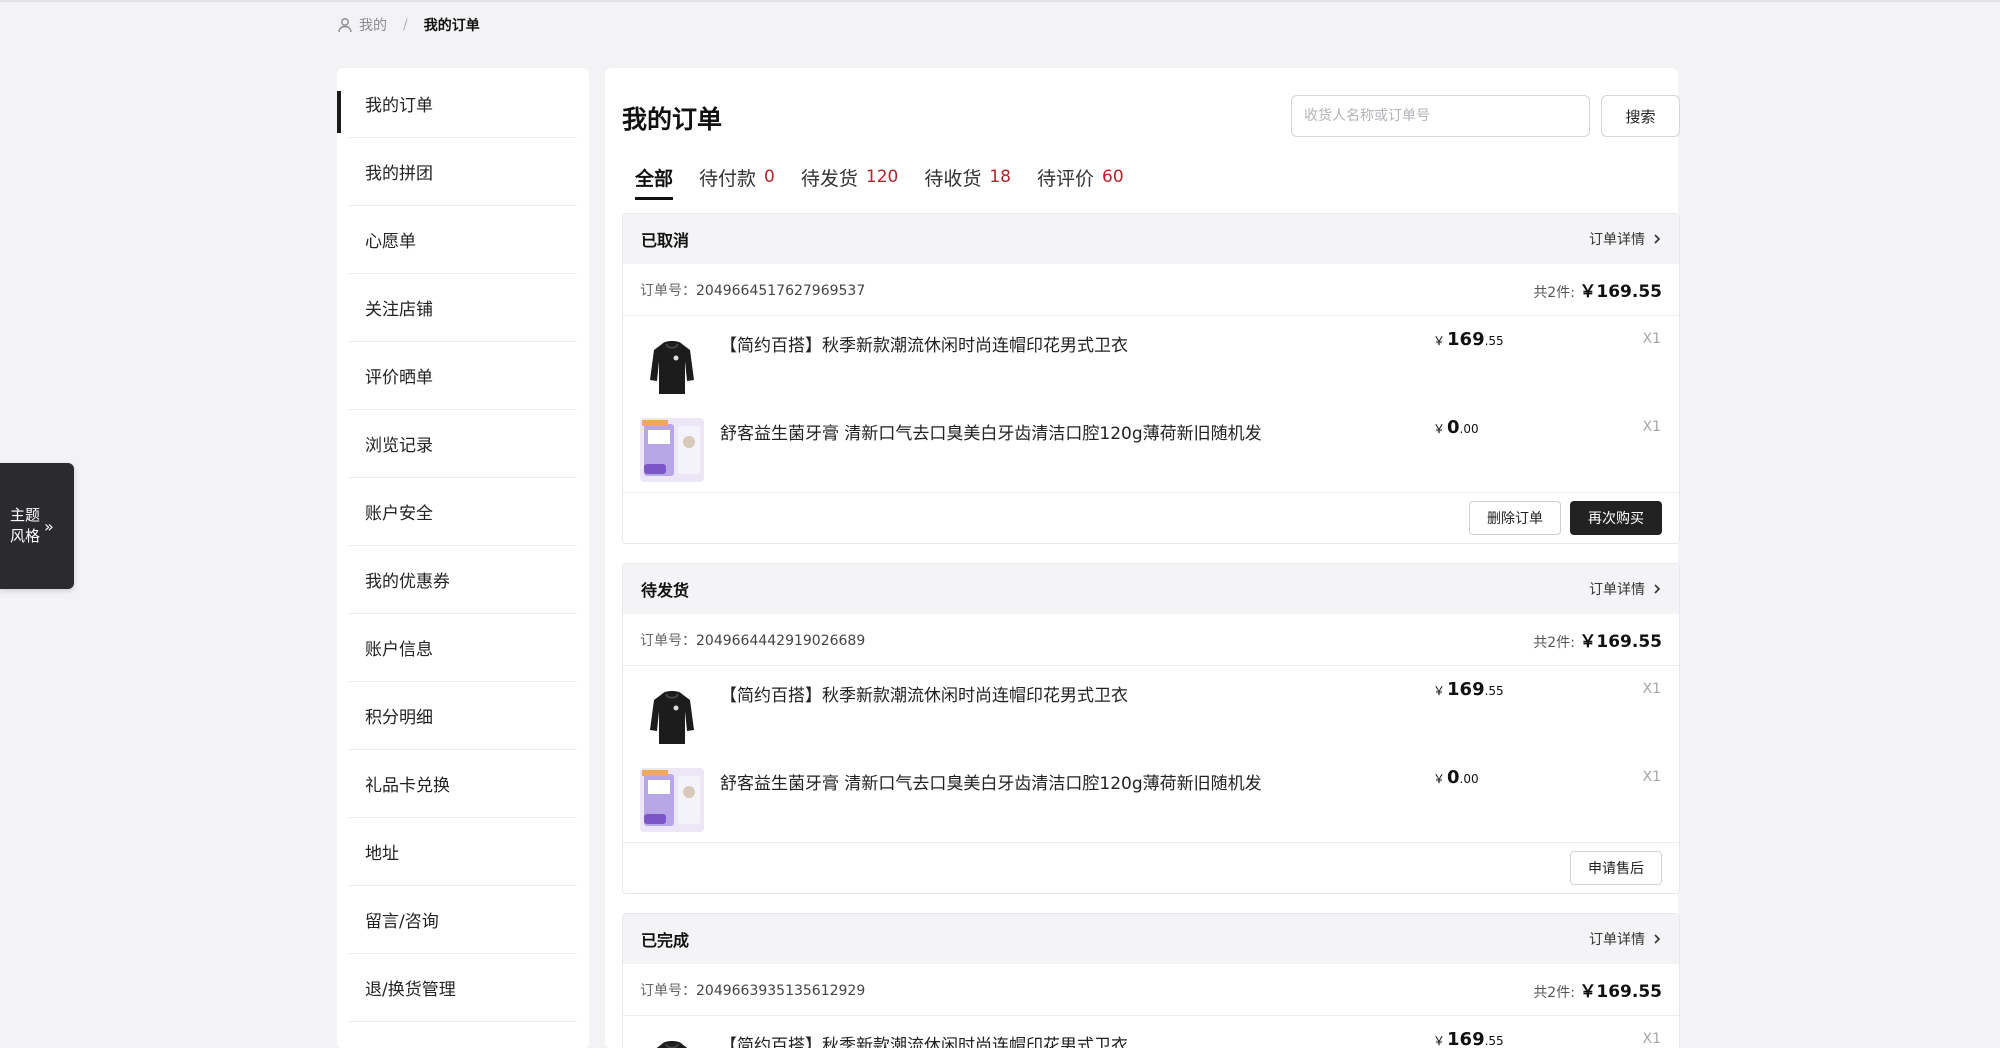 The image size is (2000, 1048). Describe the element at coordinates (463, 920) in the screenshot. I see `sidebar-item-messages: 留言/咨询` at that location.